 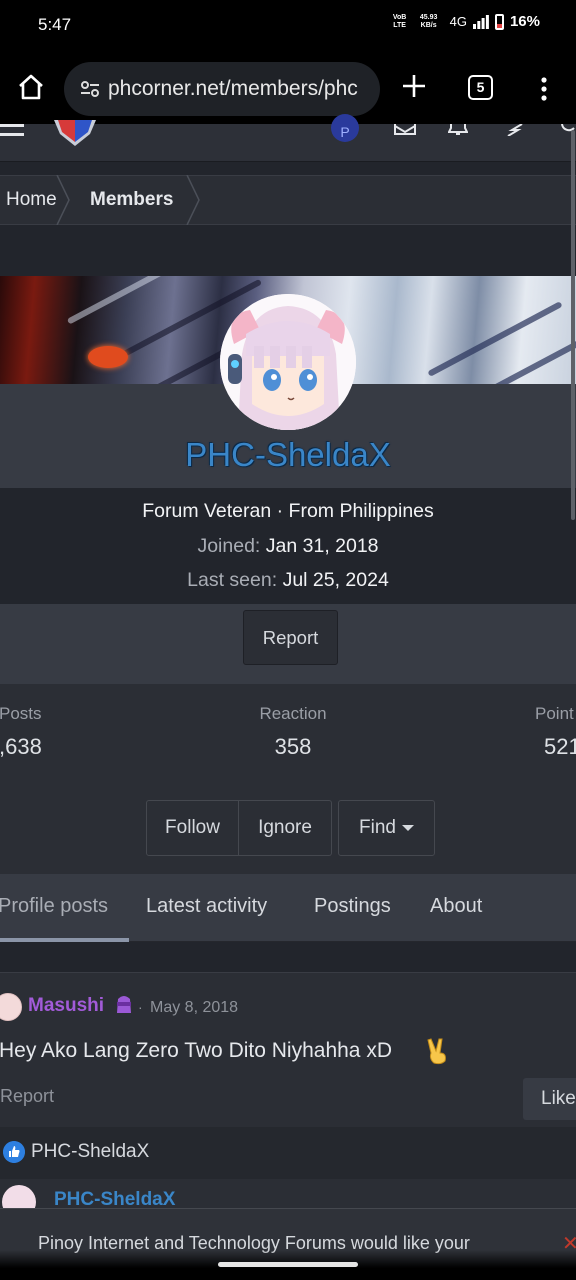 What do you see at coordinates (31, 87) in the screenshot?
I see `home-icon` at bounding box center [31, 87].